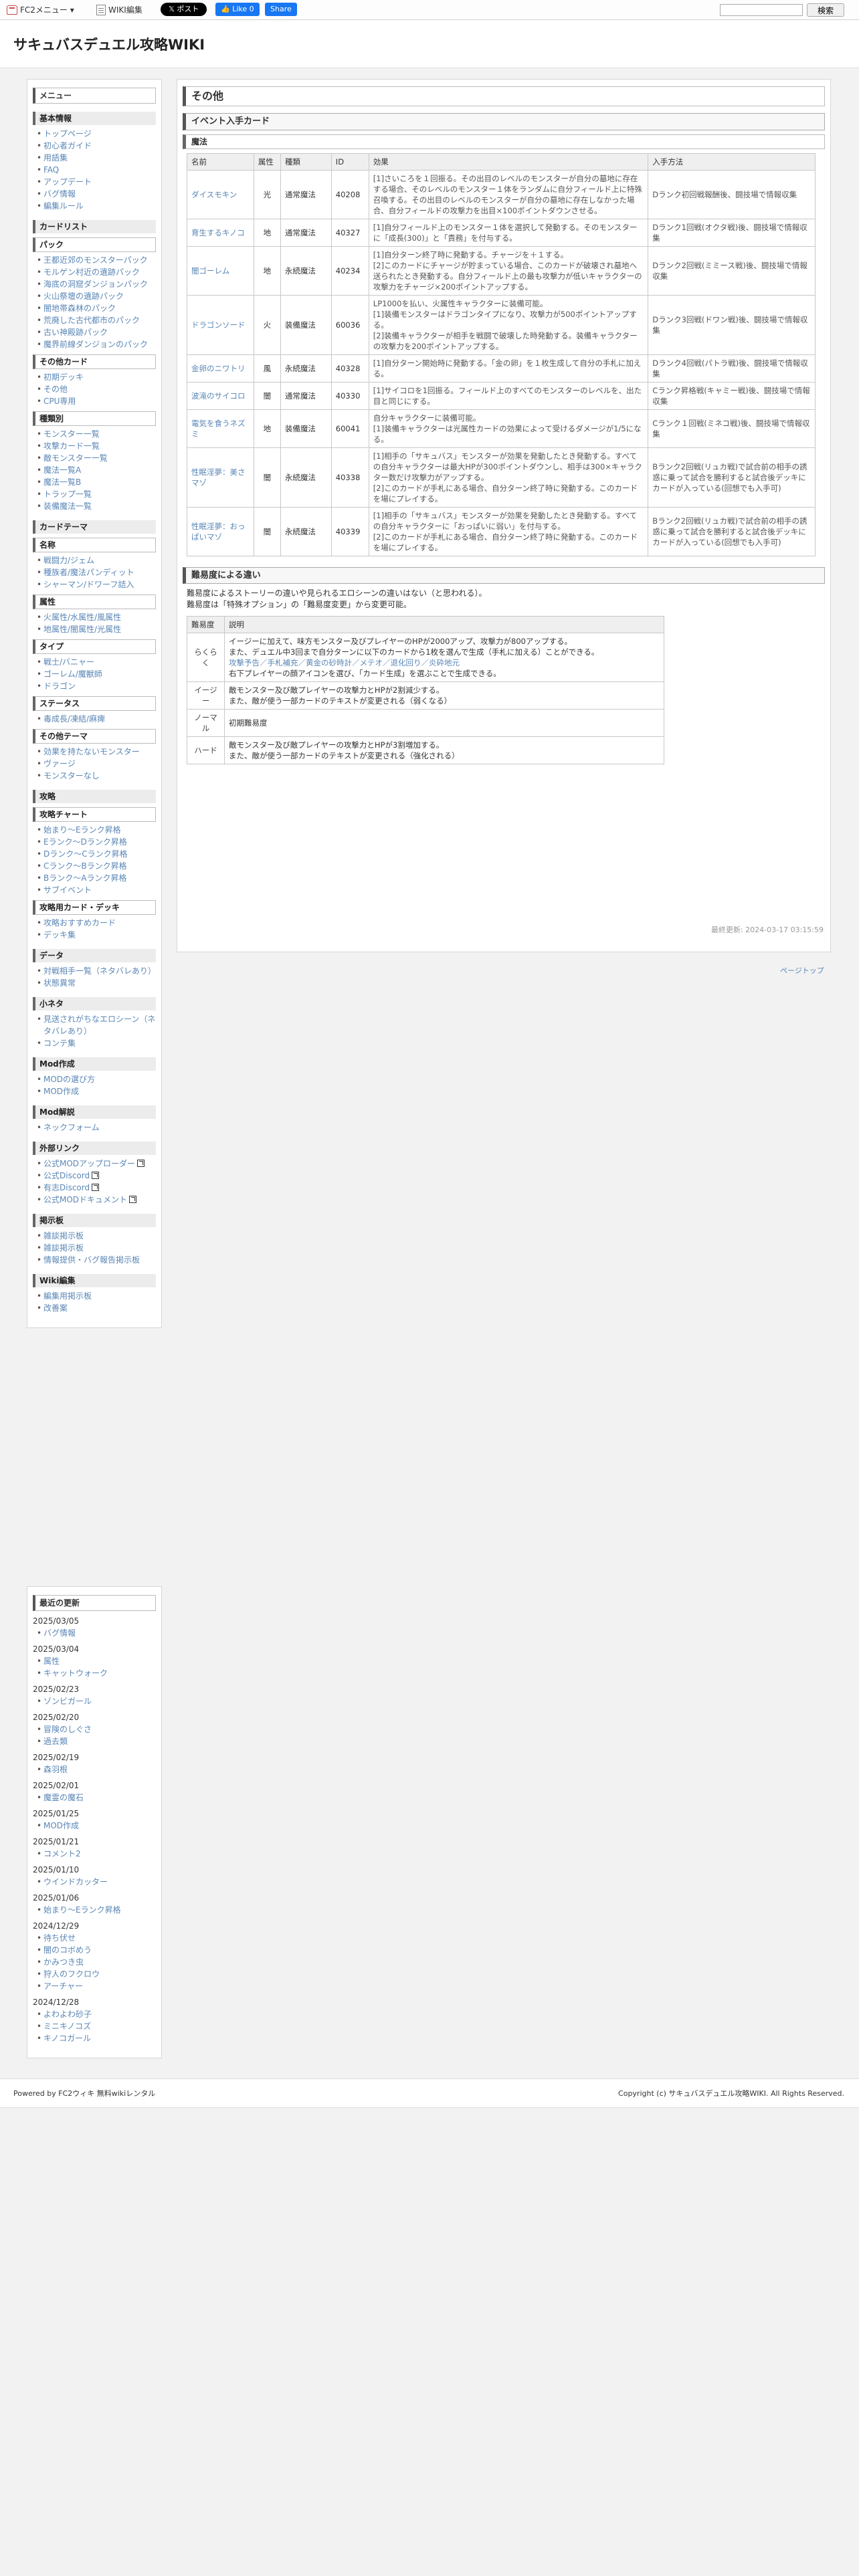 The height and width of the screenshot is (2576, 859). Describe the element at coordinates (97, 1200) in the screenshot. I see `sidebar-link: 公式MODドキュメント` at that location.